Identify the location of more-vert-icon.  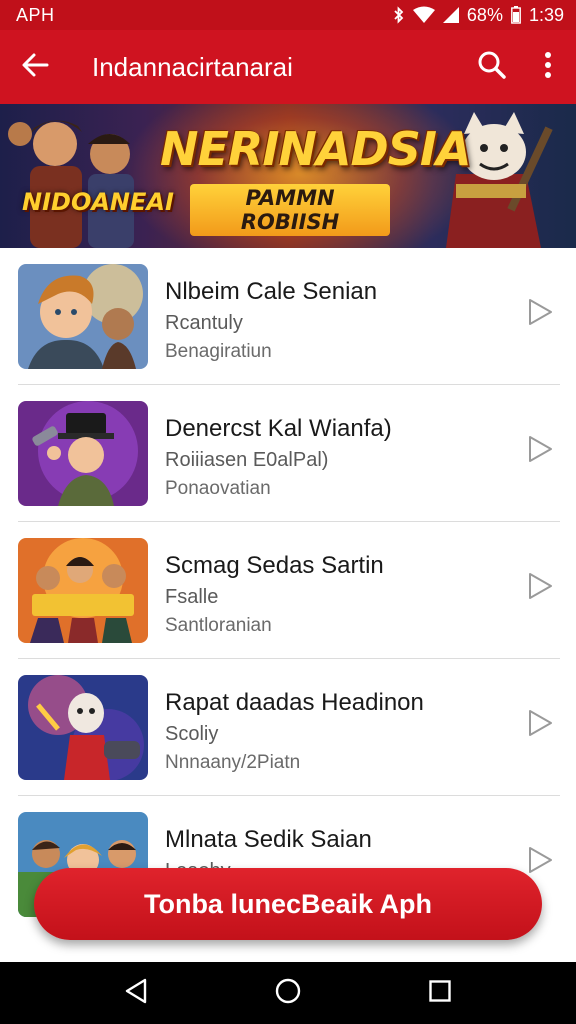
(548, 67).